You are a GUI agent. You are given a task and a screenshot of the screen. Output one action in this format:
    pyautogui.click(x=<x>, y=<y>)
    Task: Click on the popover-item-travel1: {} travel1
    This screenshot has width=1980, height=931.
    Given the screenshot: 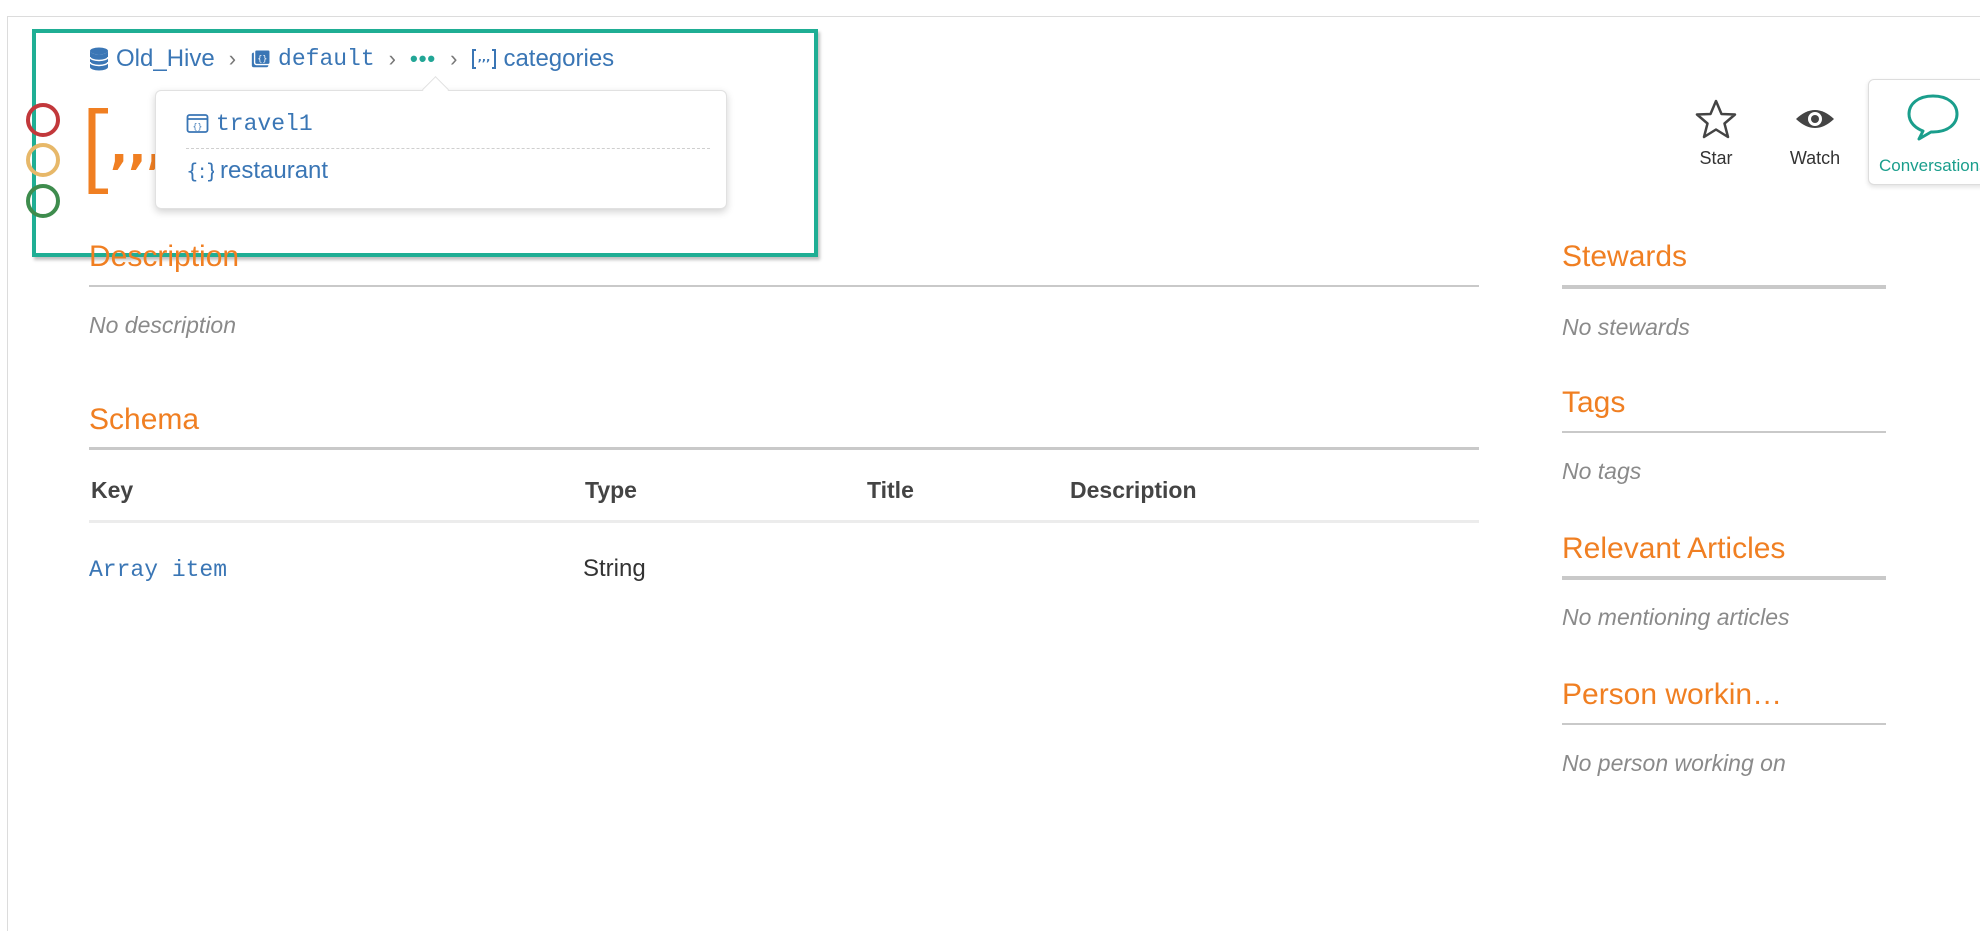 What is the action you would take?
    pyautogui.click(x=249, y=124)
    